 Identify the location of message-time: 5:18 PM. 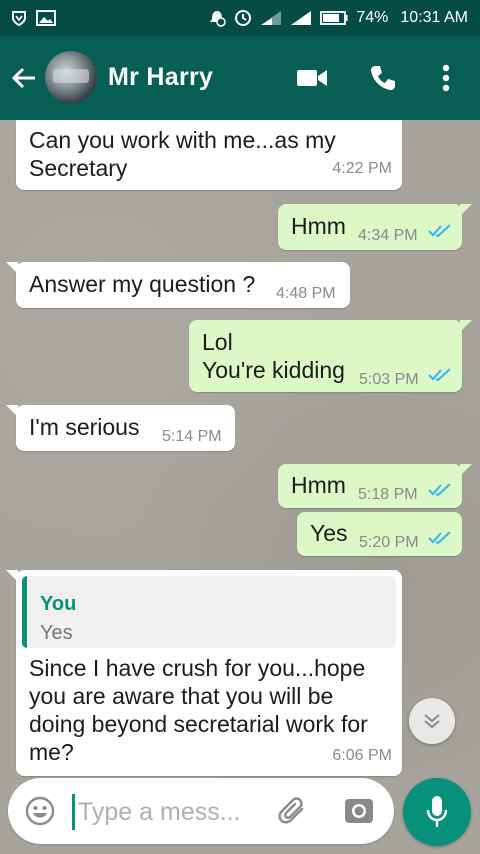
(388, 494).